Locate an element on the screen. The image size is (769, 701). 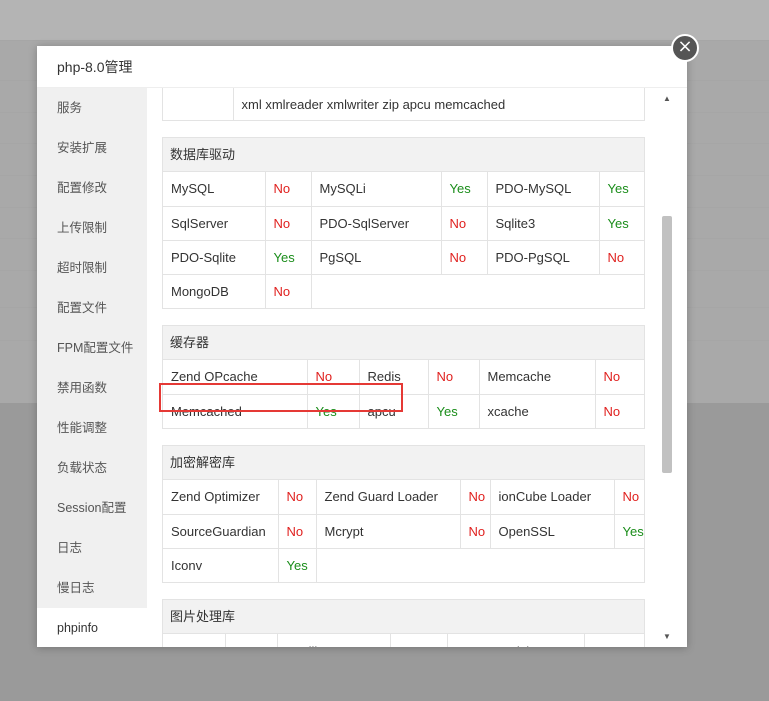
ext-name: PgSQL is located at coordinates (376, 257).